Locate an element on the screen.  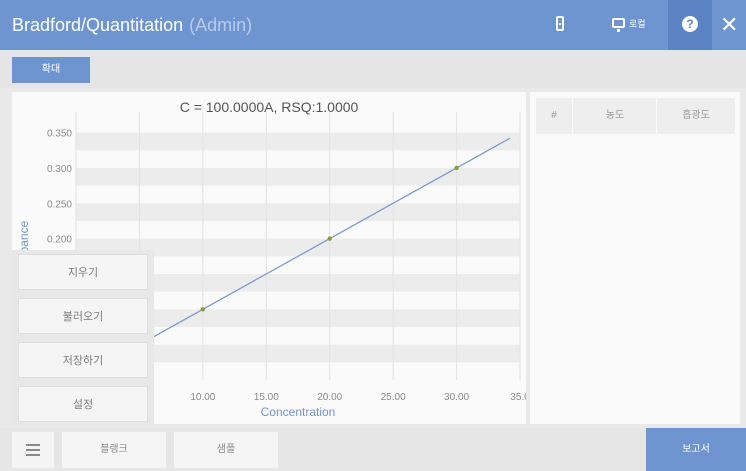
app-title-text: Bradford/Quantitation is located at coordinates (98, 25).